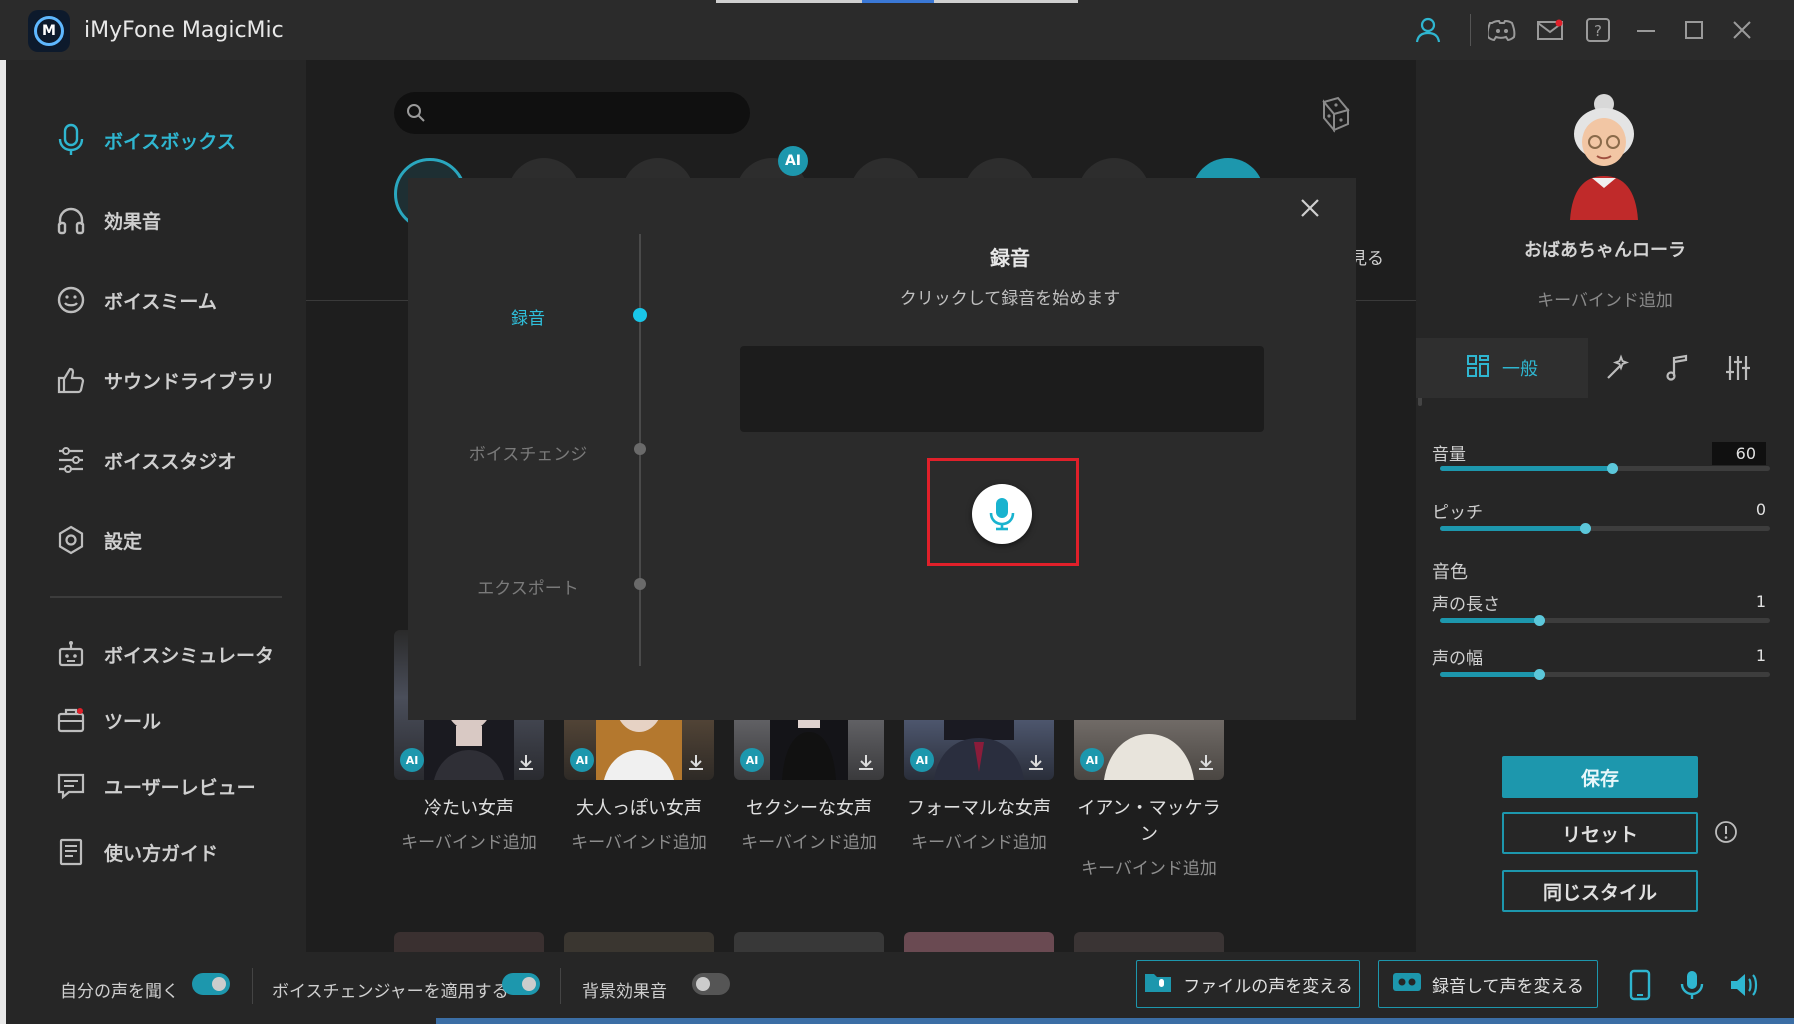 Image resolution: width=1794 pixels, height=1024 pixels. What do you see at coordinates (1428, 30) in the screenshot?
I see `user-icon` at bounding box center [1428, 30].